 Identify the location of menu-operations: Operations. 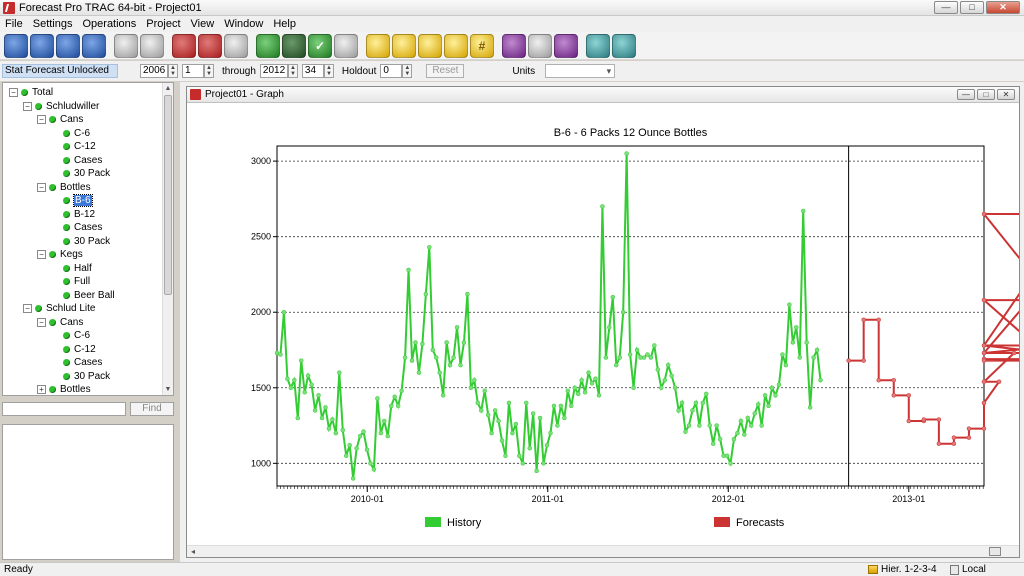
(109, 24).